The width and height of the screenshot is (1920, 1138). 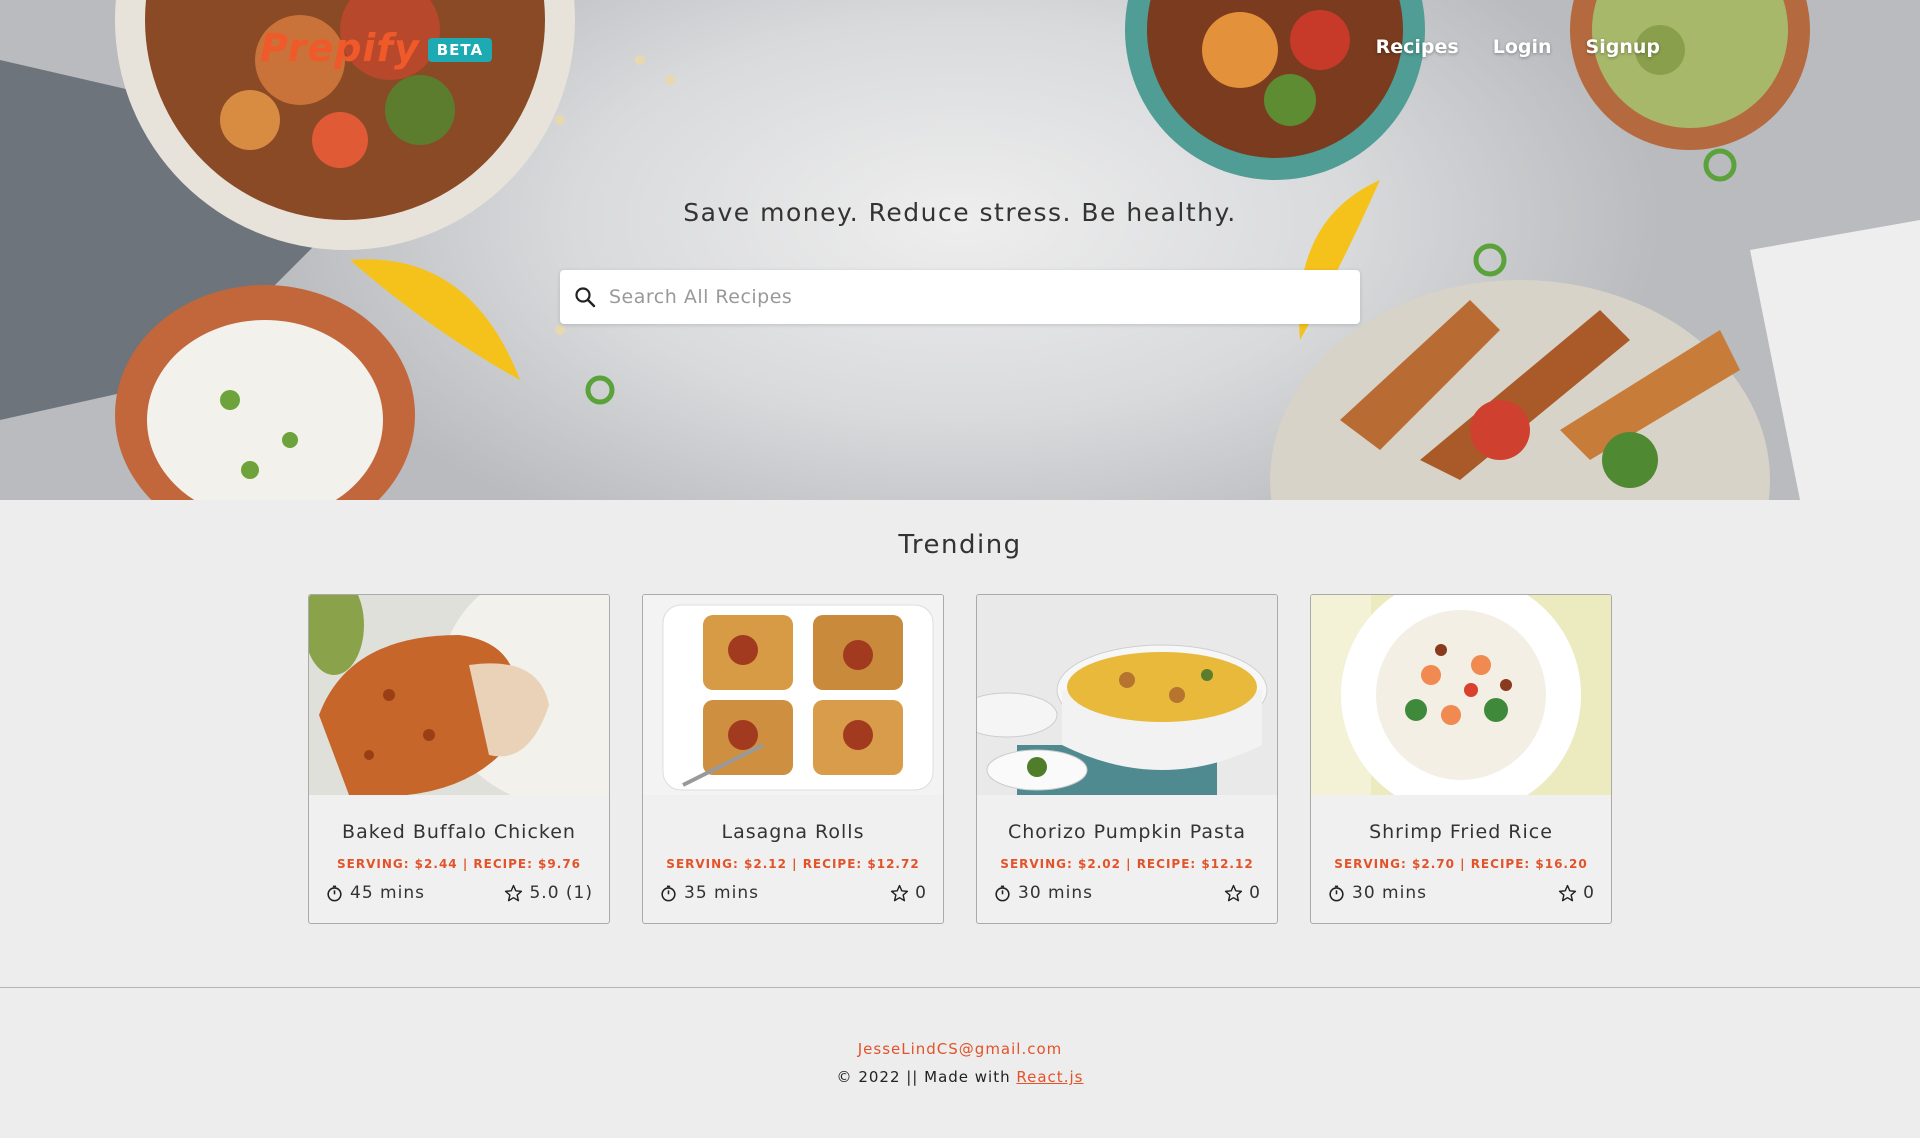 I want to click on react-link: React.js, so click(x=1049, y=1077).